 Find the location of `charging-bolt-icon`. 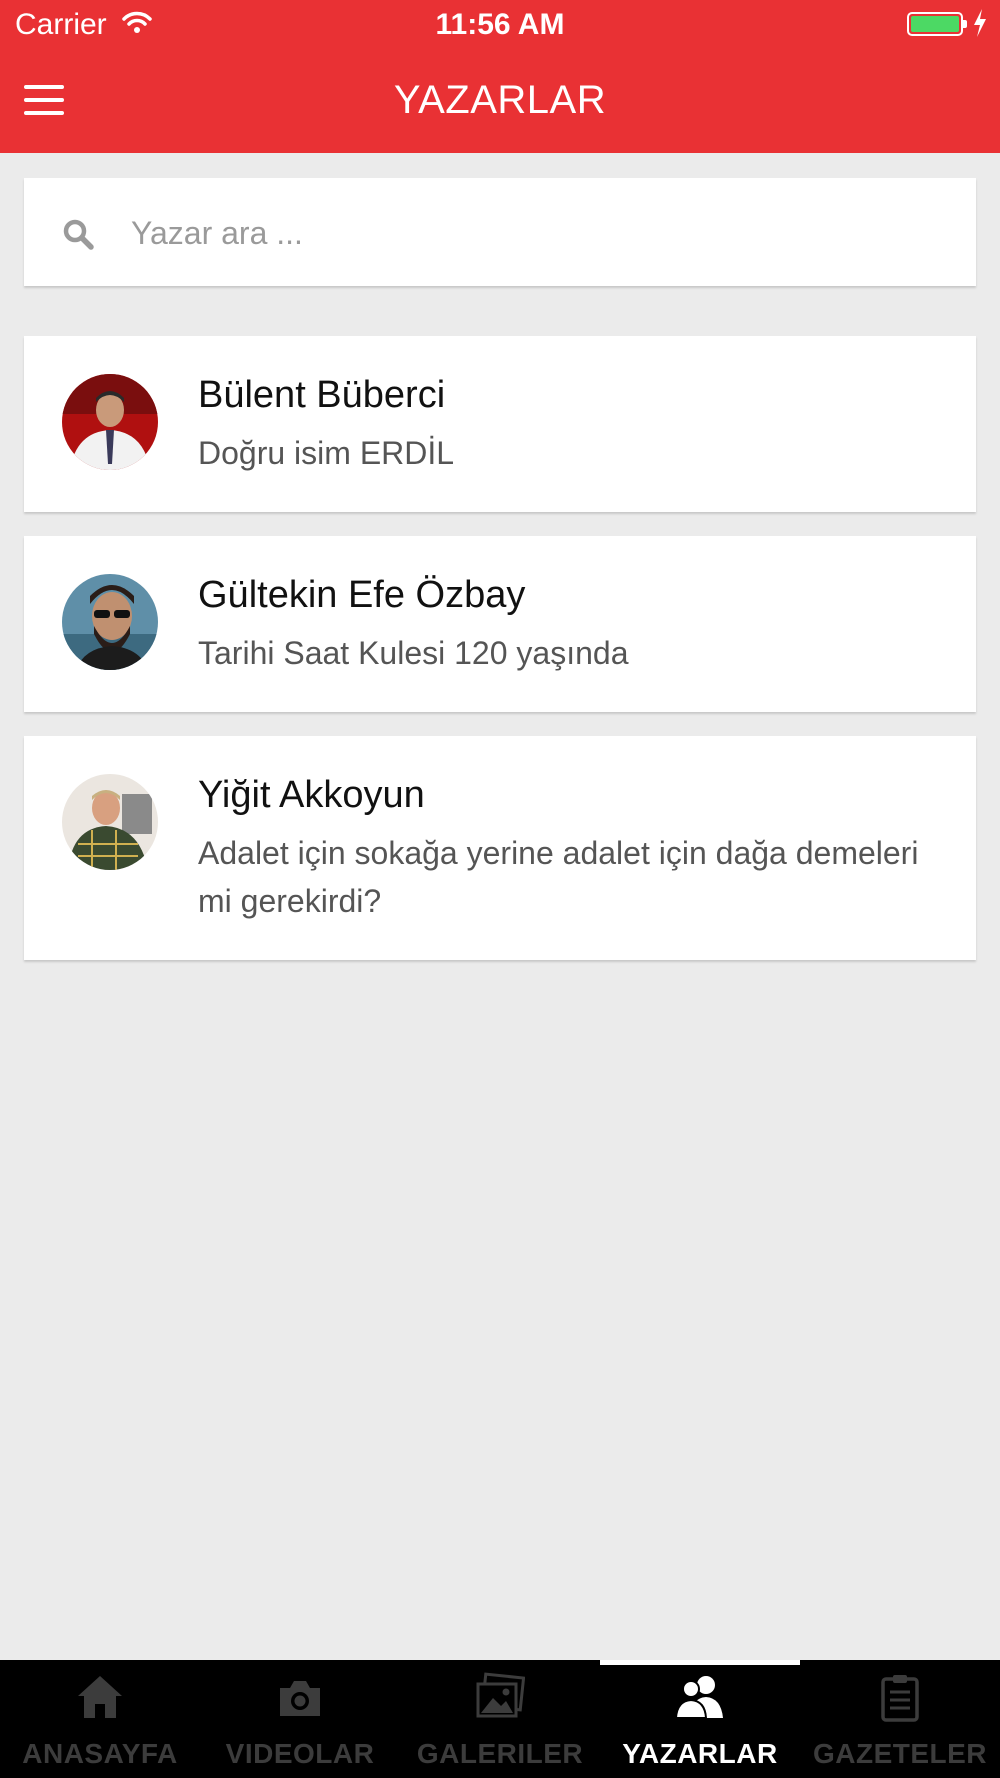

charging-bolt-icon is located at coordinates (980, 23).